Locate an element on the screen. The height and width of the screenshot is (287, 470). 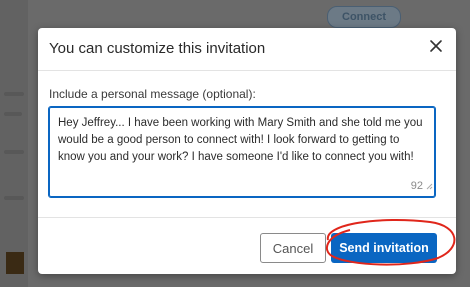
close-icon is located at coordinates (436, 48).